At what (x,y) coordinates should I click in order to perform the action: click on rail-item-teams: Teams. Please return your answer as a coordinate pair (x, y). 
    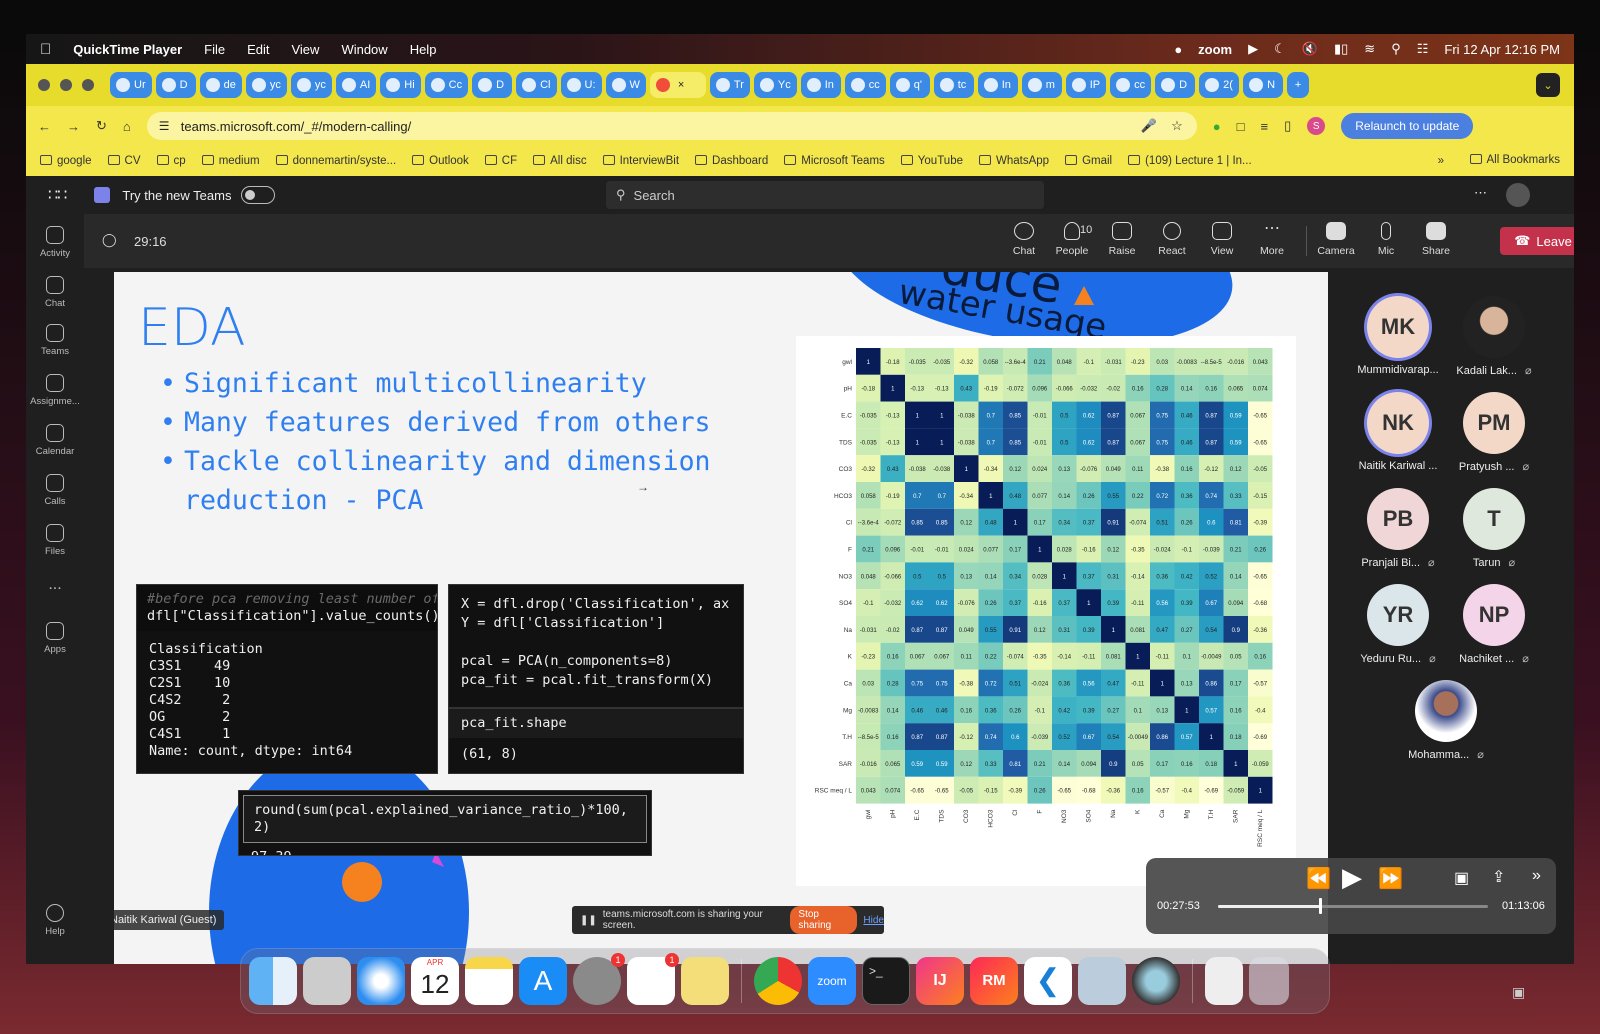
    Looking at the image, I should click on (55, 340).